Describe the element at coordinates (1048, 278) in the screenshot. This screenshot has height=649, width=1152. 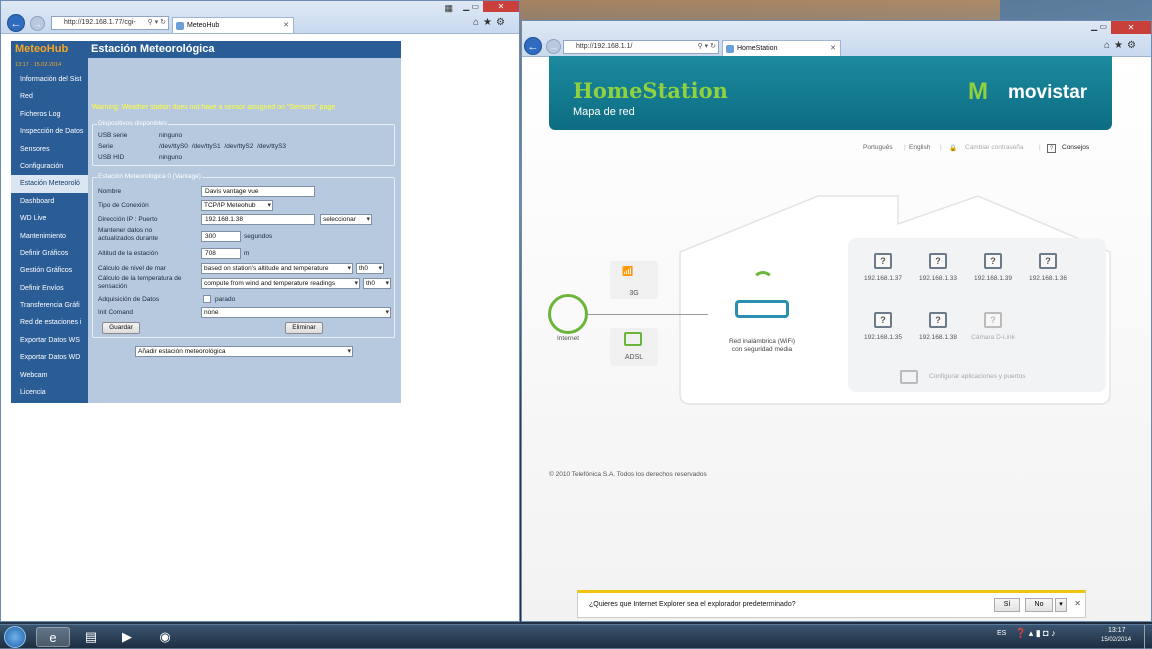
I see `device-ip-label: 192.168.1.36` at that location.